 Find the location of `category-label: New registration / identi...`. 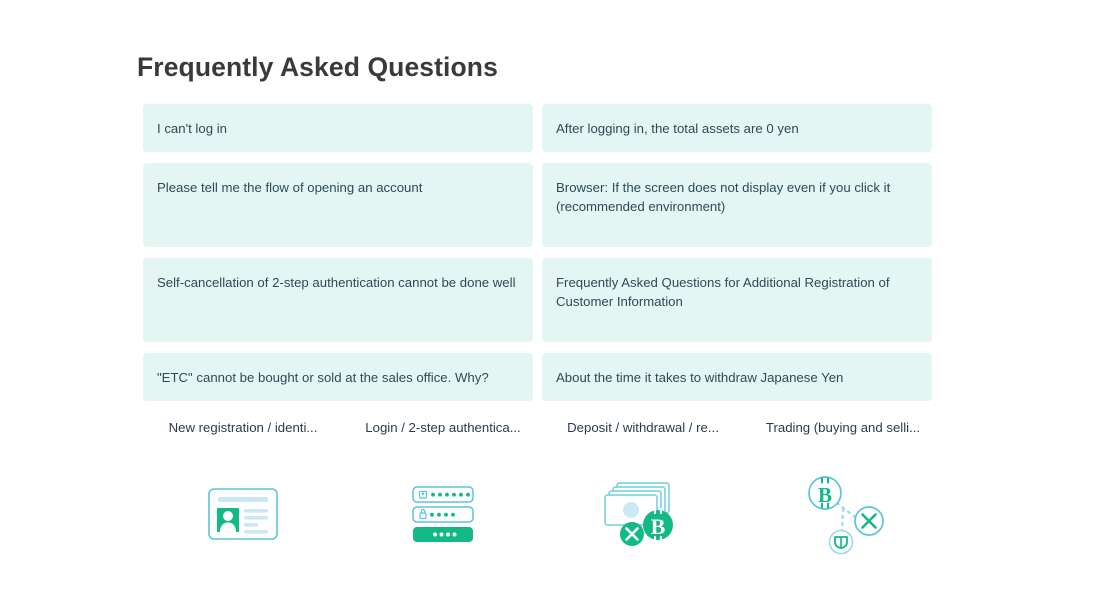

category-label: New registration / identi... is located at coordinates (243, 427).